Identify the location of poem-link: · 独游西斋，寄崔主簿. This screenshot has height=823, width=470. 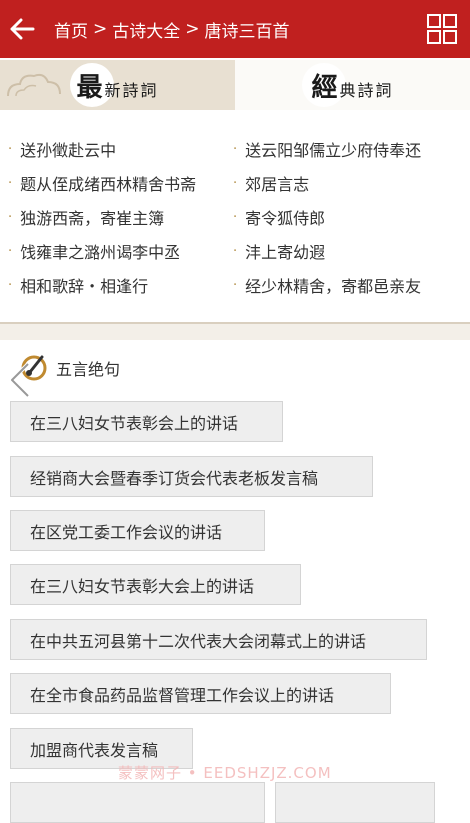
(86, 217).